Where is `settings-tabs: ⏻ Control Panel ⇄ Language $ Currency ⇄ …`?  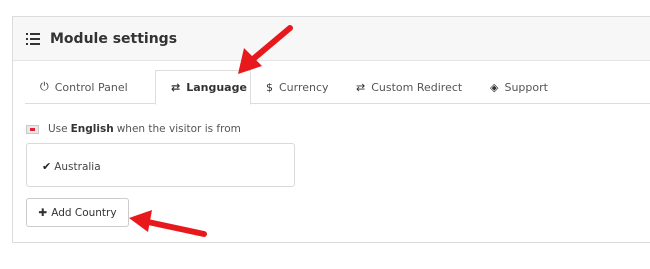 settings-tabs: ⏻ Control Panel ⇄ Language $ Currency ⇄ … is located at coordinates (337, 87).